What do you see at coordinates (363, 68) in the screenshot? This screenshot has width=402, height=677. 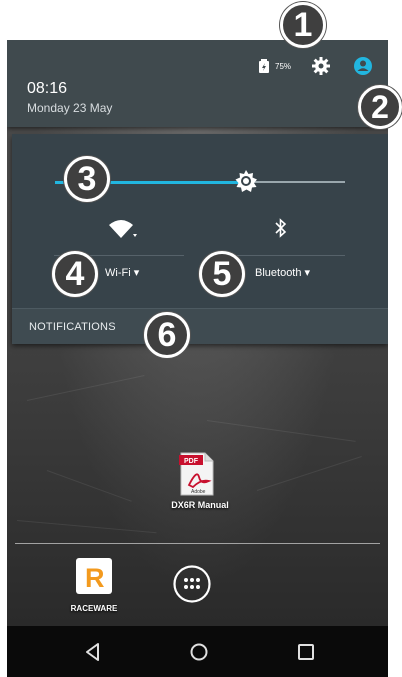 I see `user-icon` at bounding box center [363, 68].